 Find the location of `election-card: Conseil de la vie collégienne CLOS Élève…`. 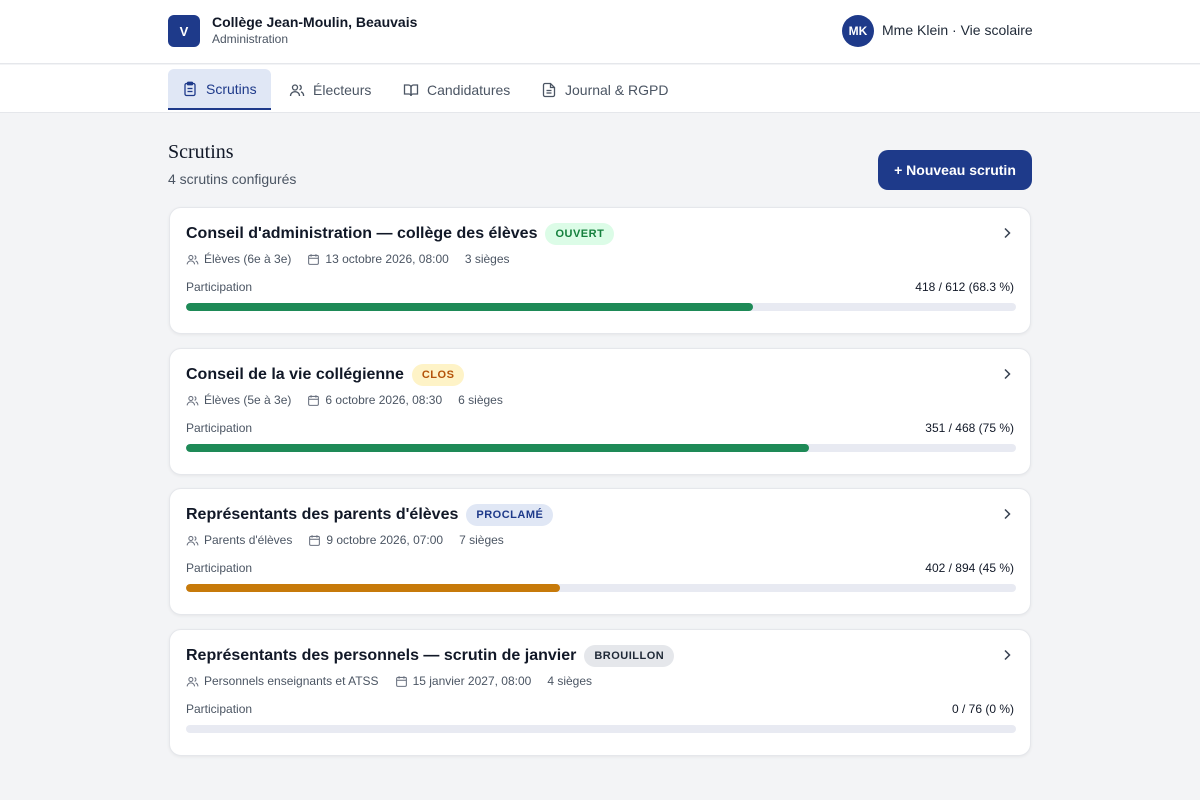

election-card: Conseil de la vie collégienne CLOS Élève… is located at coordinates (600, 411).